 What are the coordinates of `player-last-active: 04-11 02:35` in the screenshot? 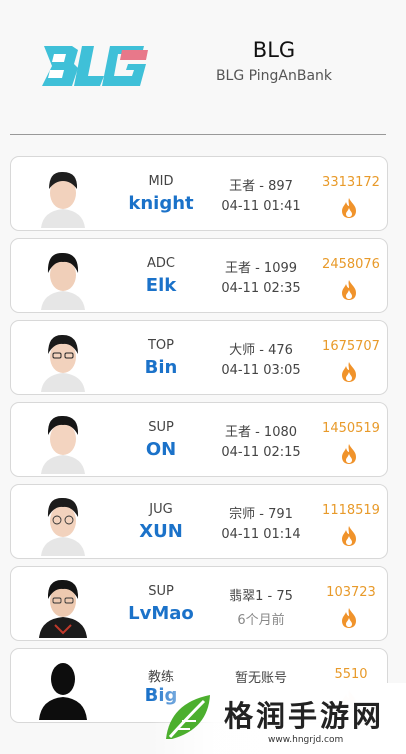 It's located at (261, 288).